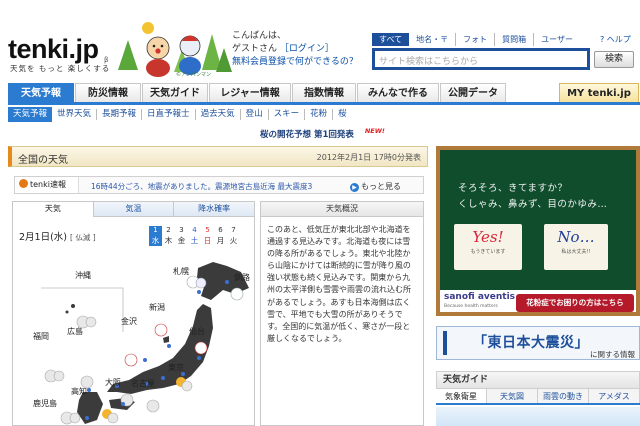 This screenshot has height=426, width=640. Describe the element at coordinates (368, 157) in the screenshot. I see `issue-time: 2012年2月1日 17時0分発表` at that location.